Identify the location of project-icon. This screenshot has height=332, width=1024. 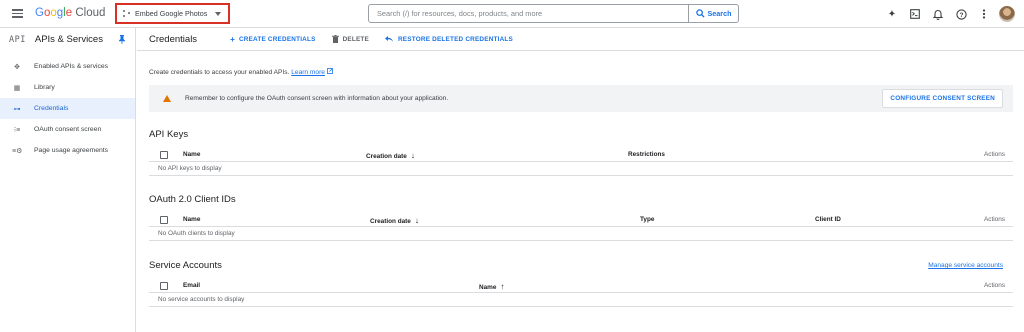
(127, 13).